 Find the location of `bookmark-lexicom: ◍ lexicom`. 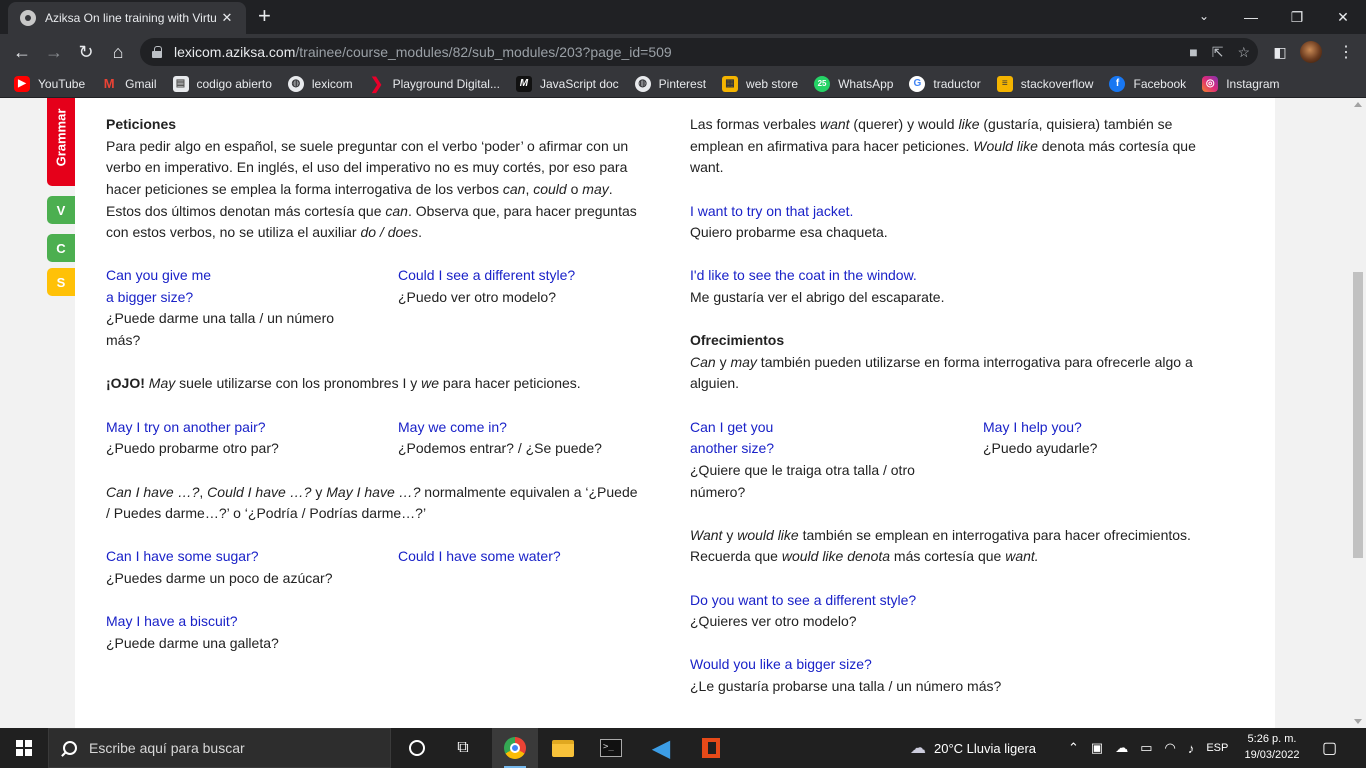

bookmark-lexicom: ◍ lexicom is located at coordinates (320, 83).